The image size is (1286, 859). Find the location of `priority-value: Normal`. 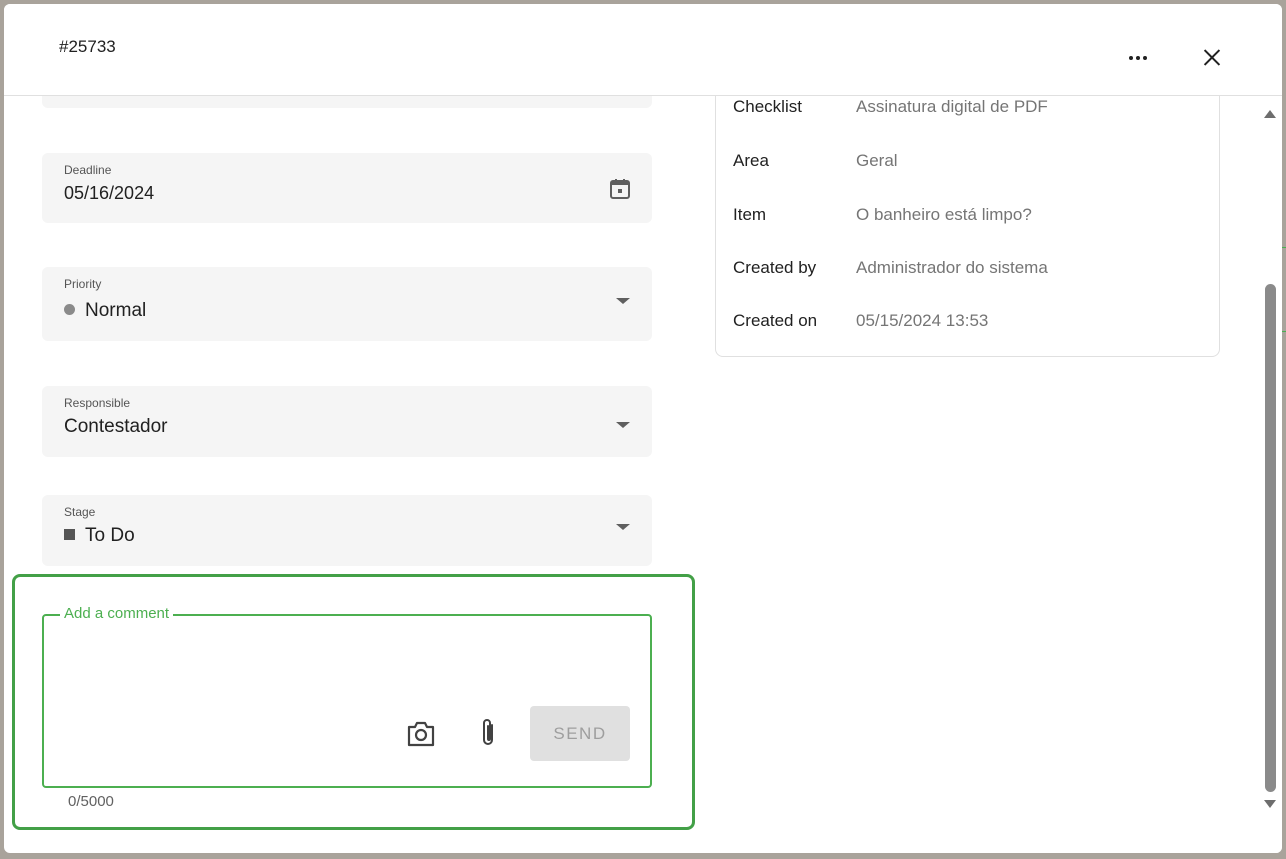

priority-value: Normal is located at coordinates (116, 310).